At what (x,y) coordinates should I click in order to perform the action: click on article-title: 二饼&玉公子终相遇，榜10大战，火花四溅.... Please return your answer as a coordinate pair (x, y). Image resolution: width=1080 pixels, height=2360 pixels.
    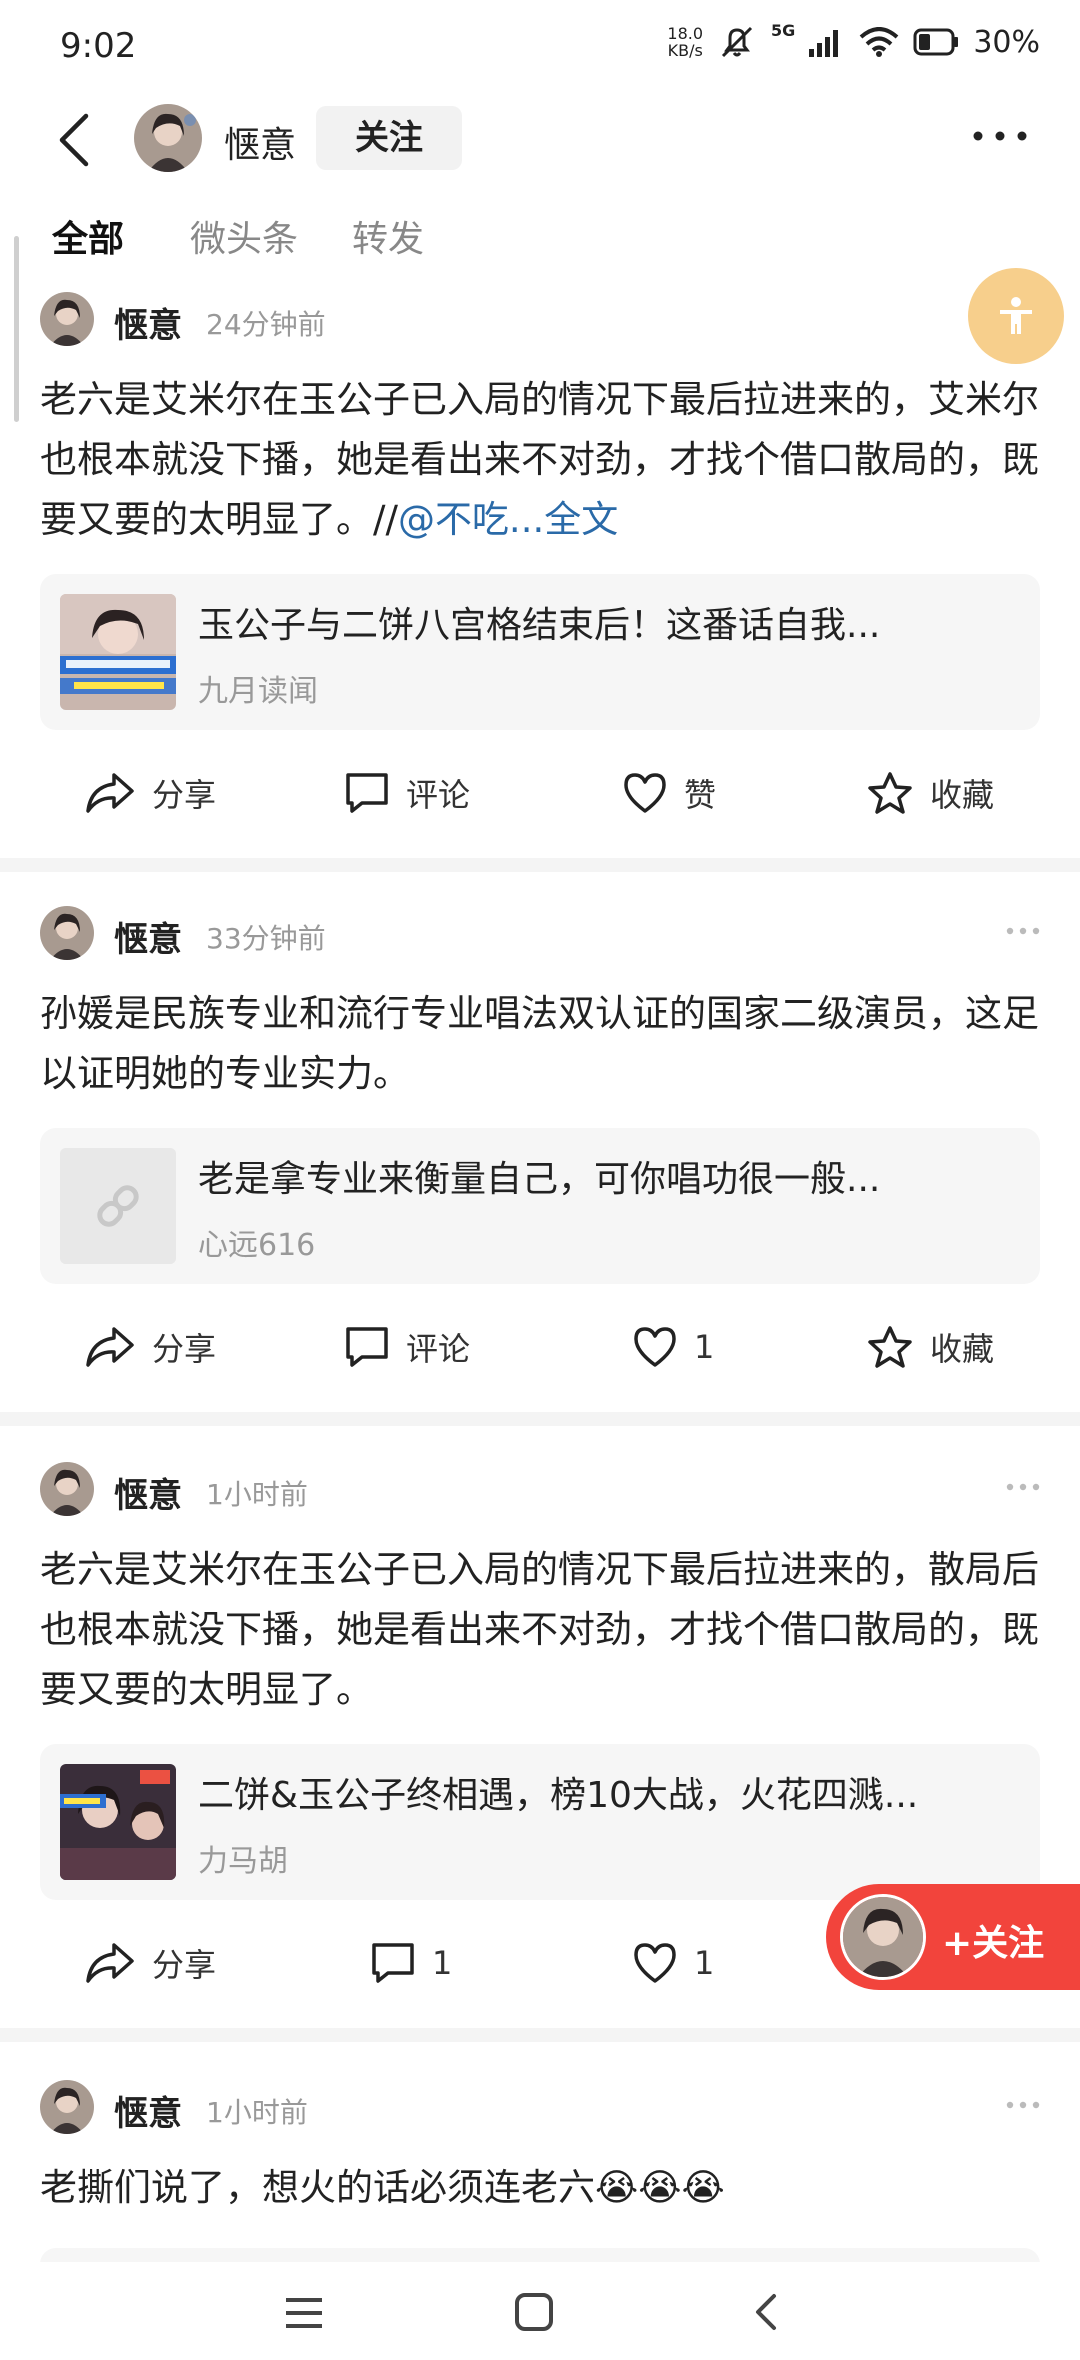
    Looking at the image, I should click on (558, 1795).